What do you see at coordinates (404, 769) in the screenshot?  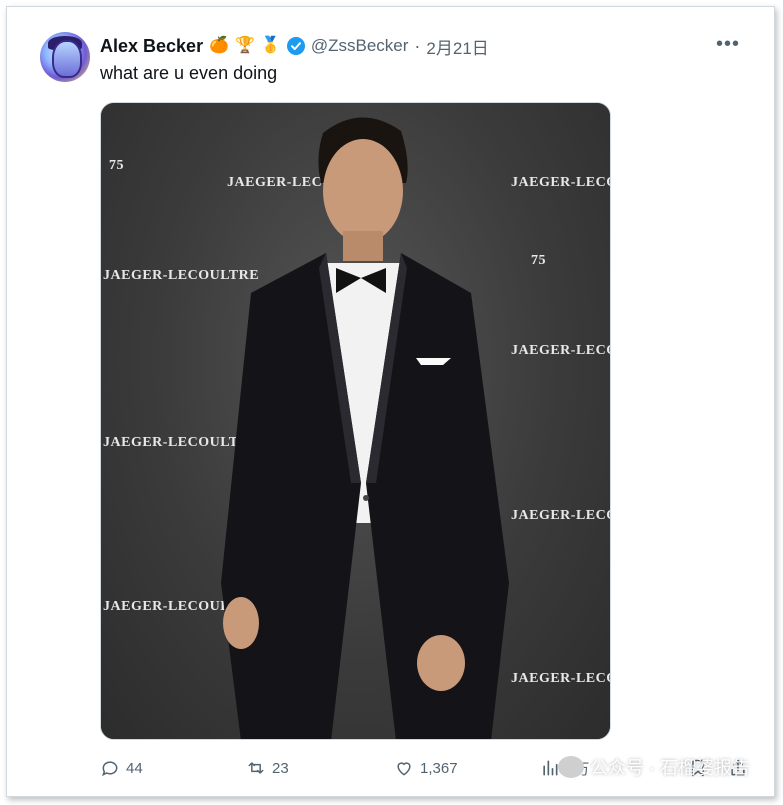 I see `heart-icon` at bounding box center [404, 769].